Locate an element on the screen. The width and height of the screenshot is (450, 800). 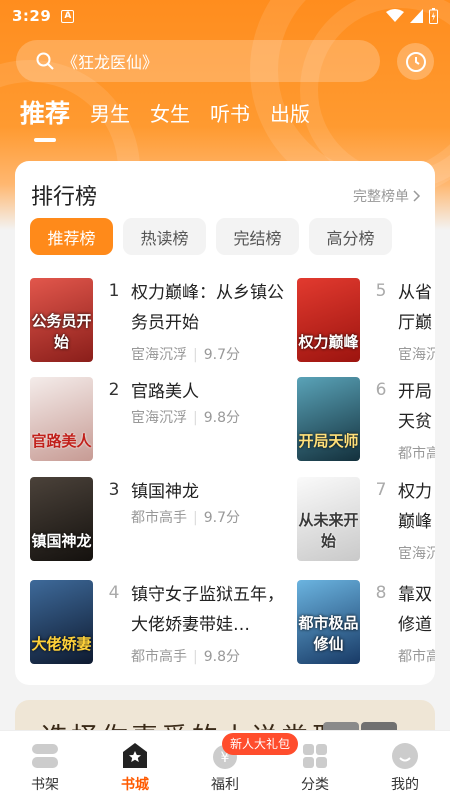
ranking-title: 排行榜 is located at coordinates (64, 197).